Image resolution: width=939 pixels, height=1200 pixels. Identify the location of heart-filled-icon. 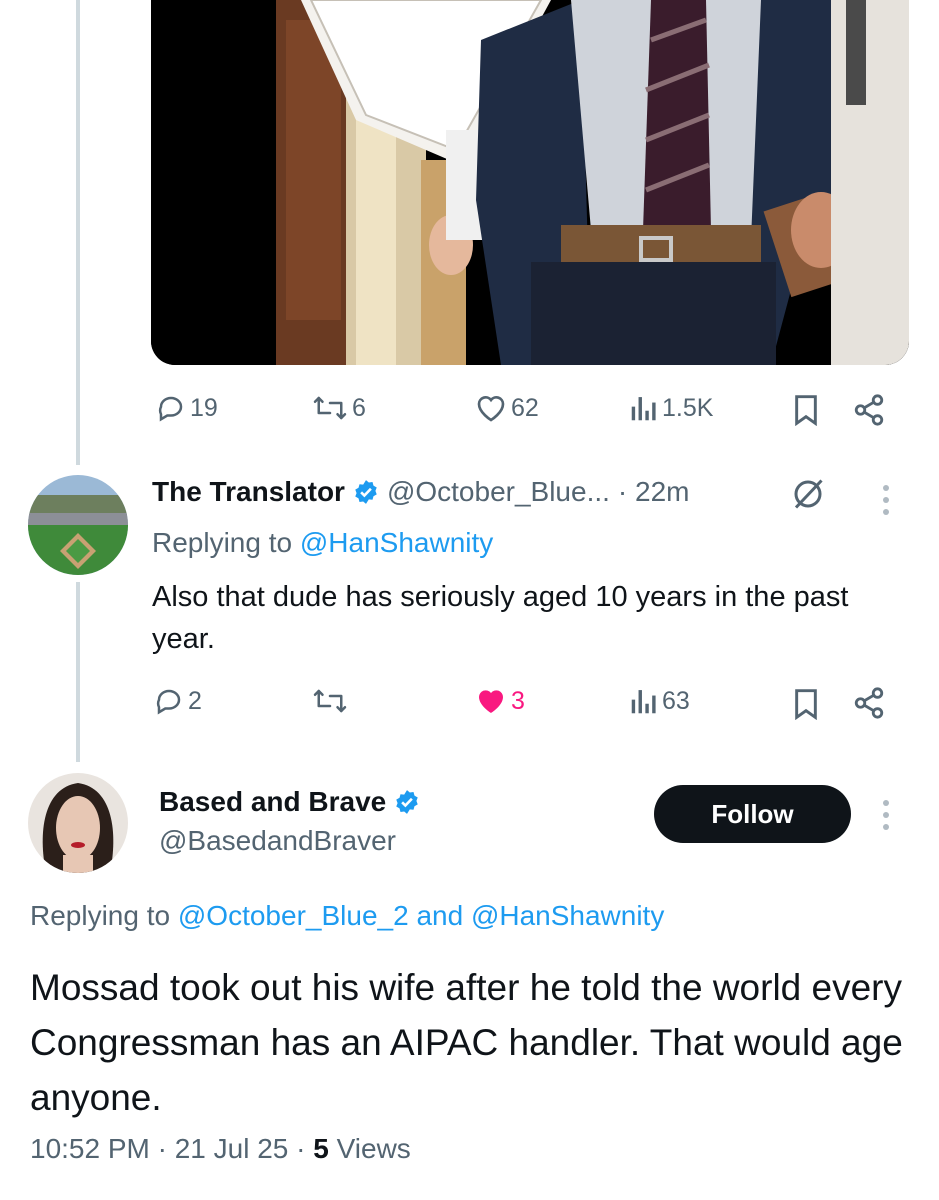
(491, 701).